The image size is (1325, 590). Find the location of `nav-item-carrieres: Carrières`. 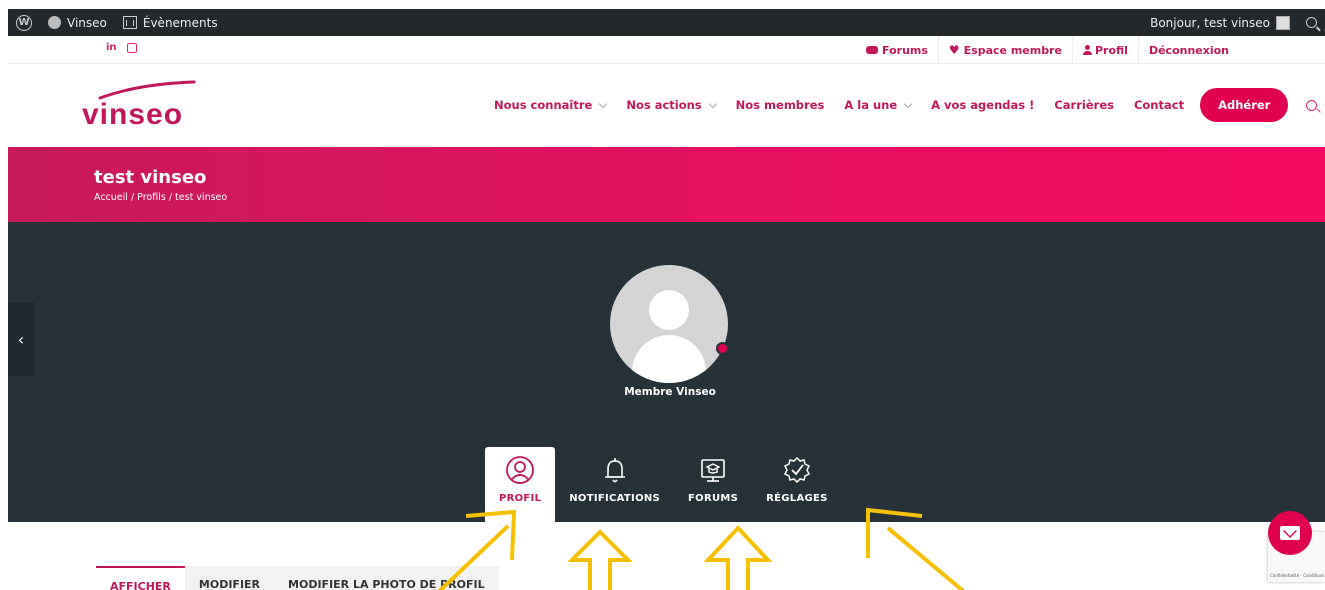

nav-item-carrieres: Carrières is located at coordinates (1084, 105).